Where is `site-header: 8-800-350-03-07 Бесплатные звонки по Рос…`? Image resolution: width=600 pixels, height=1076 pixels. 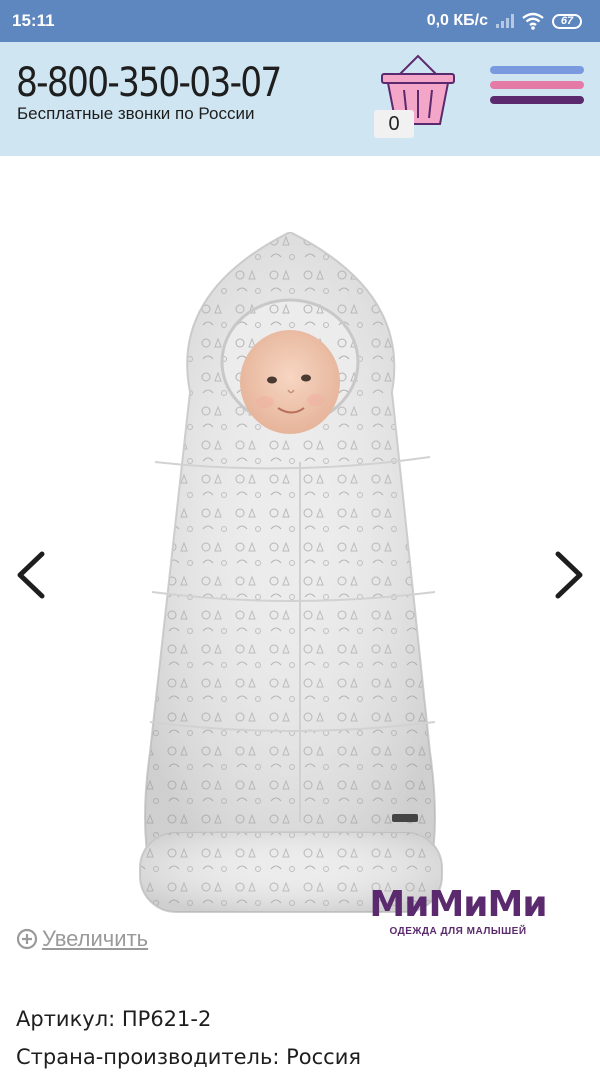 site-header: 8-800-350-03-07 Бесплатные звонки по Рос… is located at coordinates (300, 99).